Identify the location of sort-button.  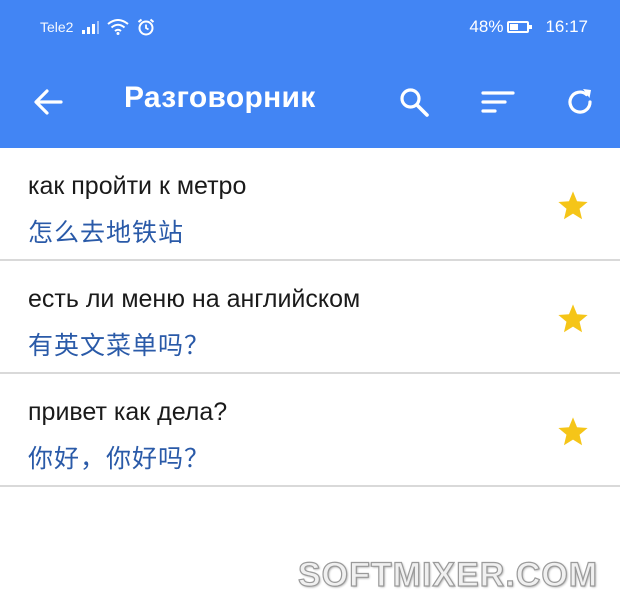
(498, 102).